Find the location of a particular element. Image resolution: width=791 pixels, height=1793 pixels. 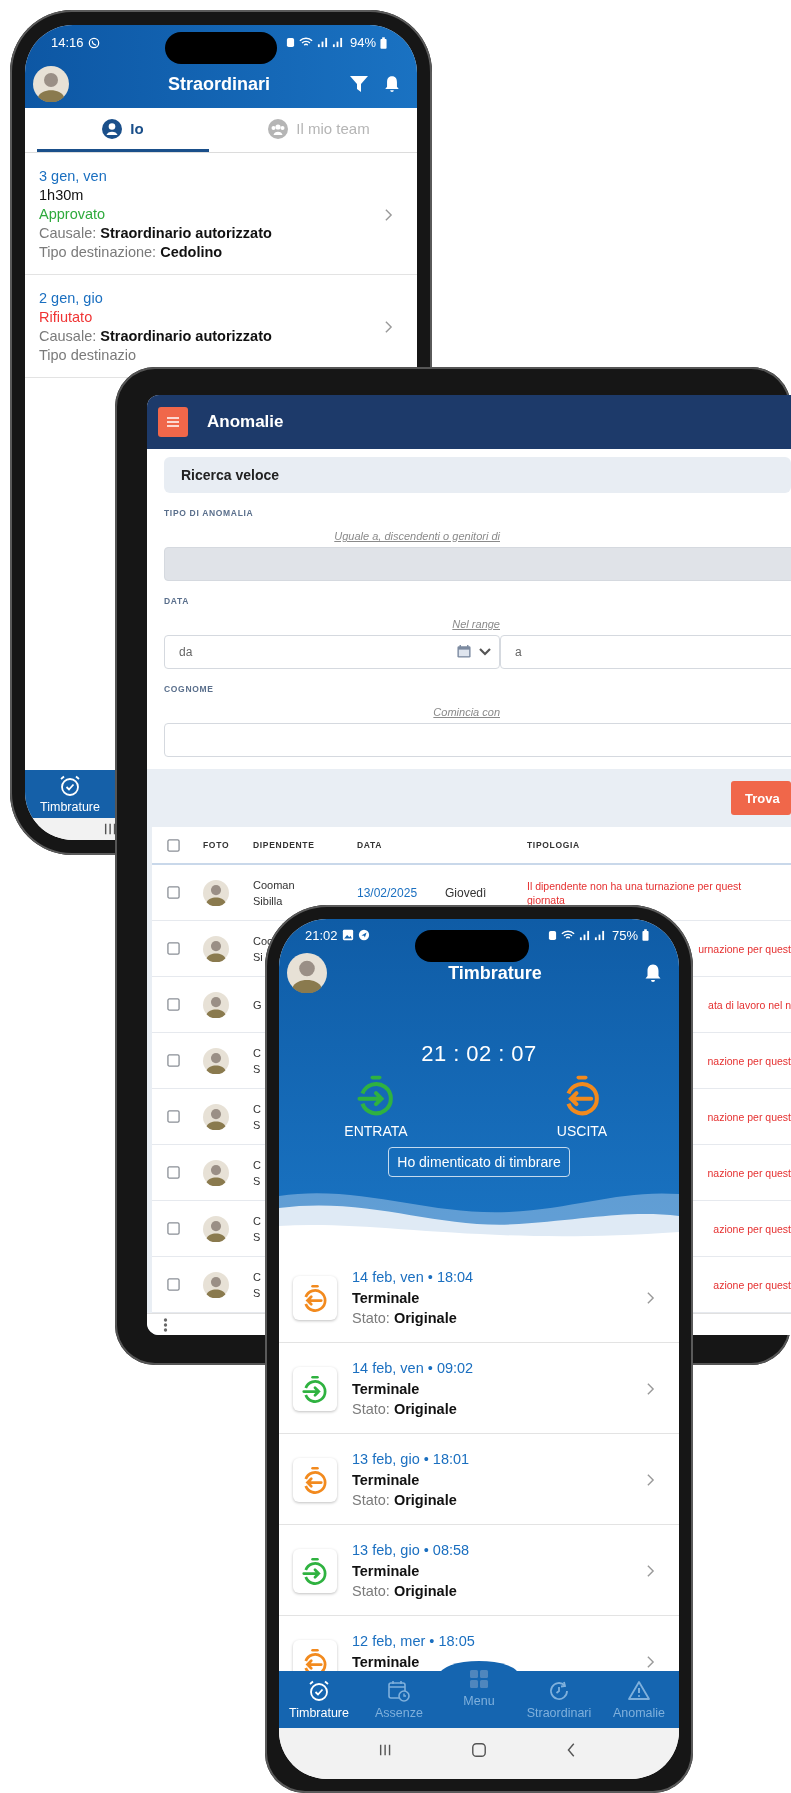

forgot-punch-button: Ho dimenticato di timbrare is located at coordinates (479, 1162).